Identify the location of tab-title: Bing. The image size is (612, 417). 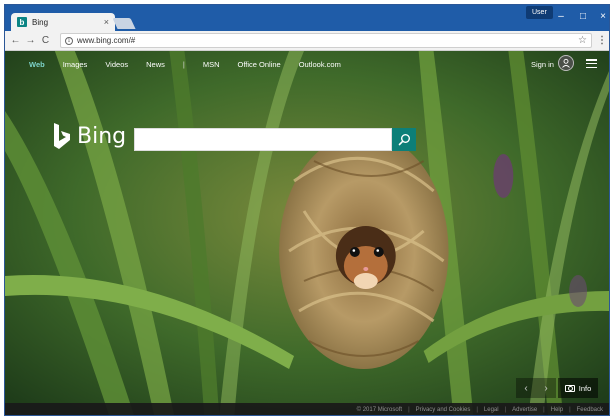
(40, 22).